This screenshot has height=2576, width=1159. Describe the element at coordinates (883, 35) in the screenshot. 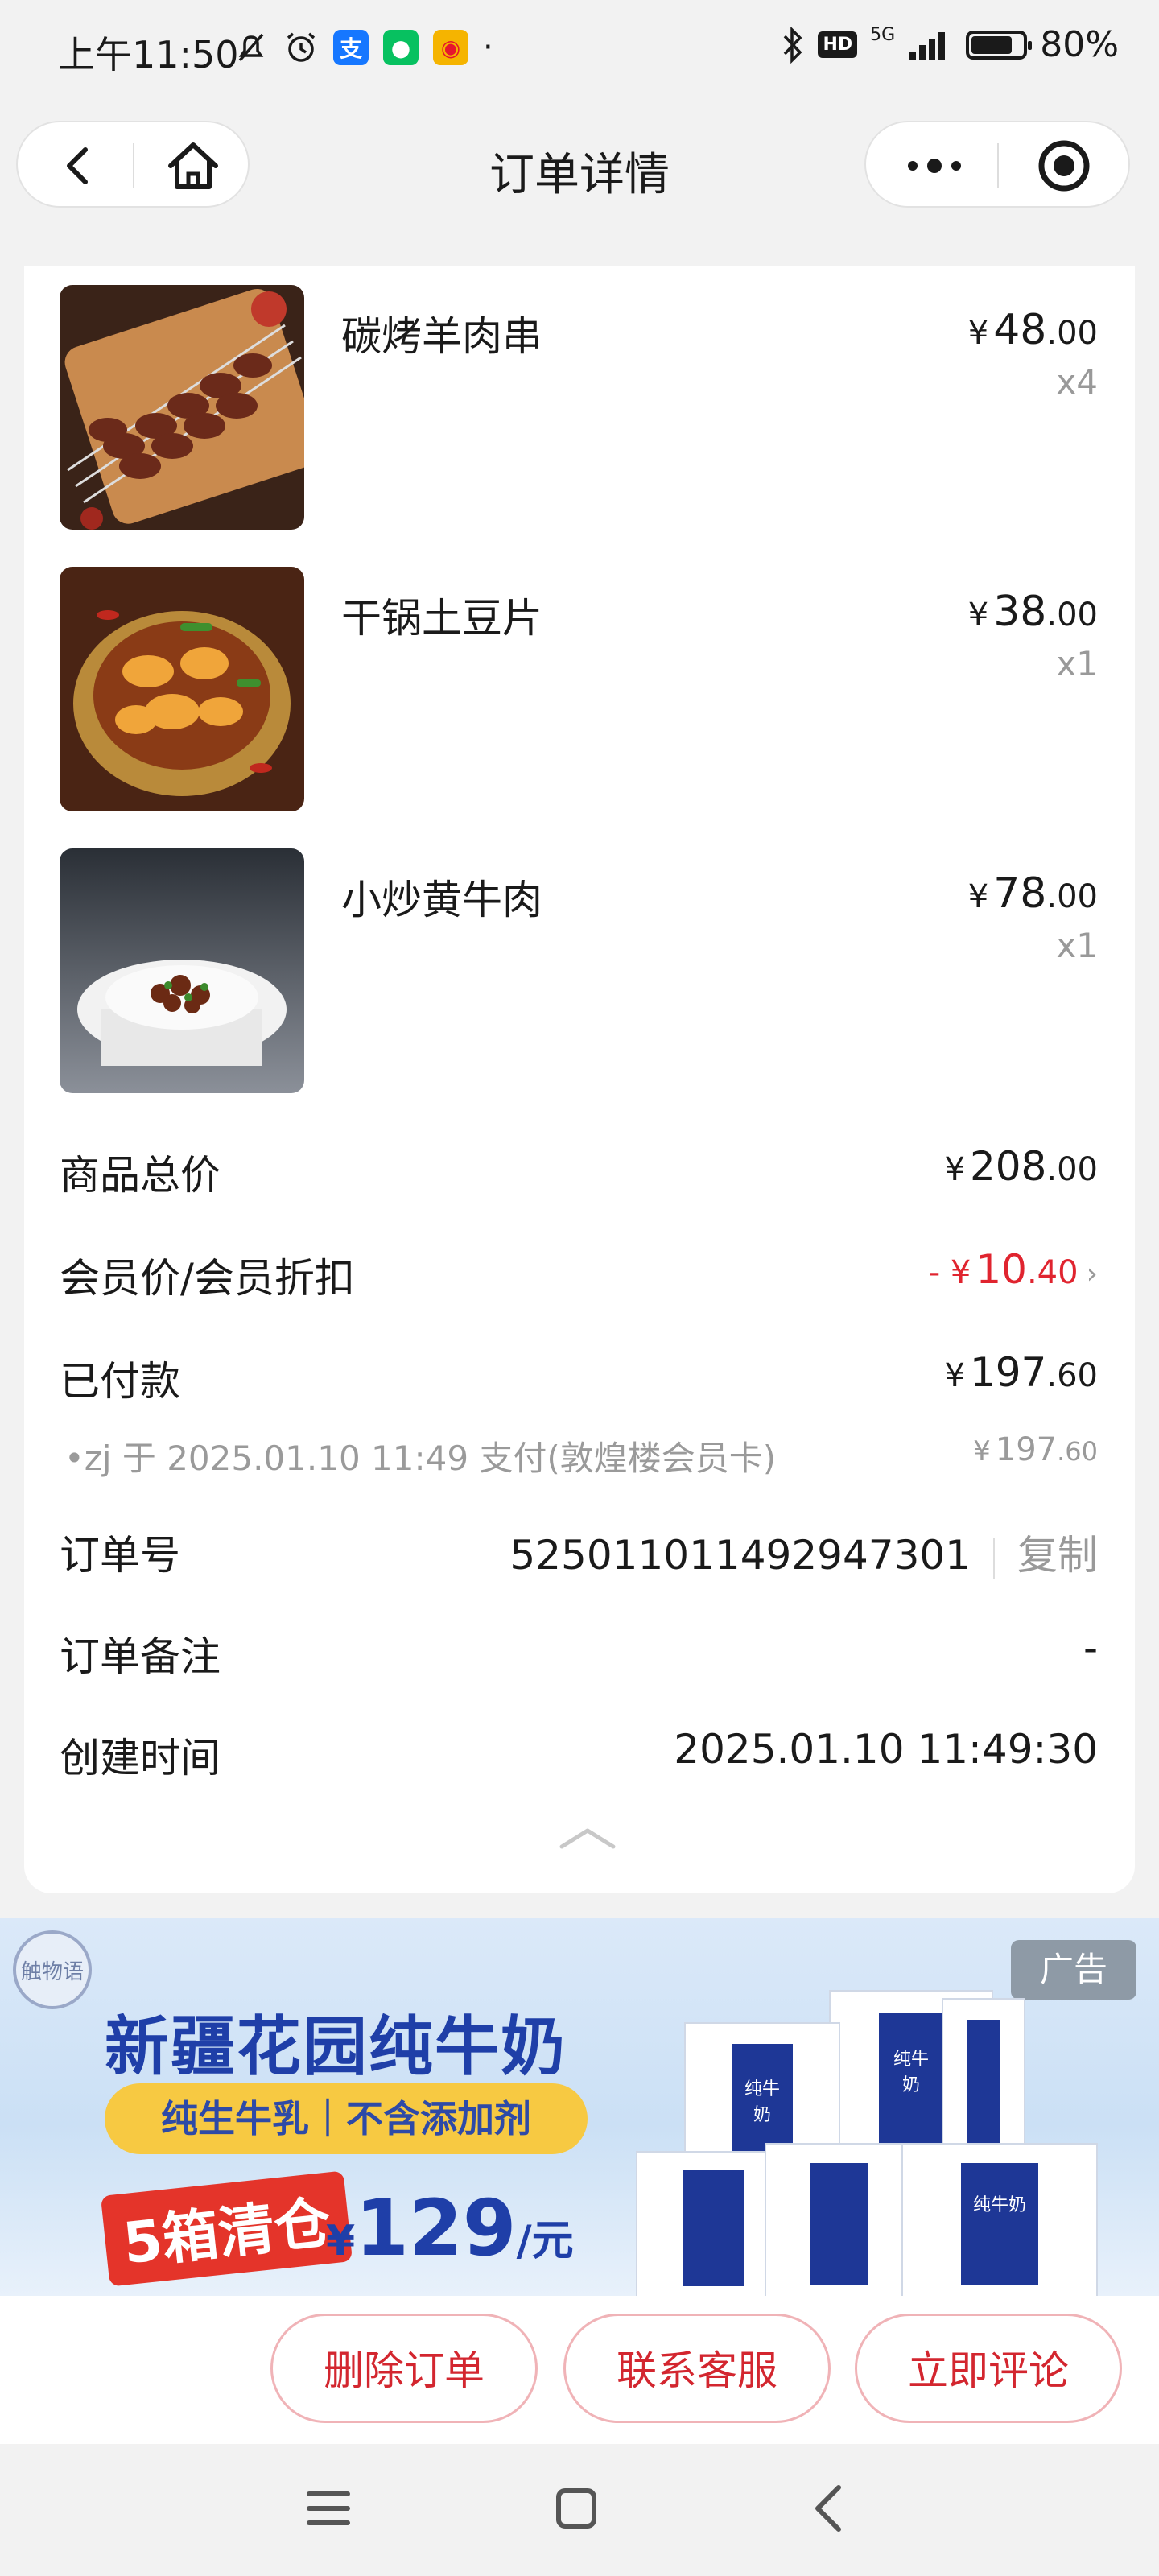

I see `network-type: 5G` at that location.